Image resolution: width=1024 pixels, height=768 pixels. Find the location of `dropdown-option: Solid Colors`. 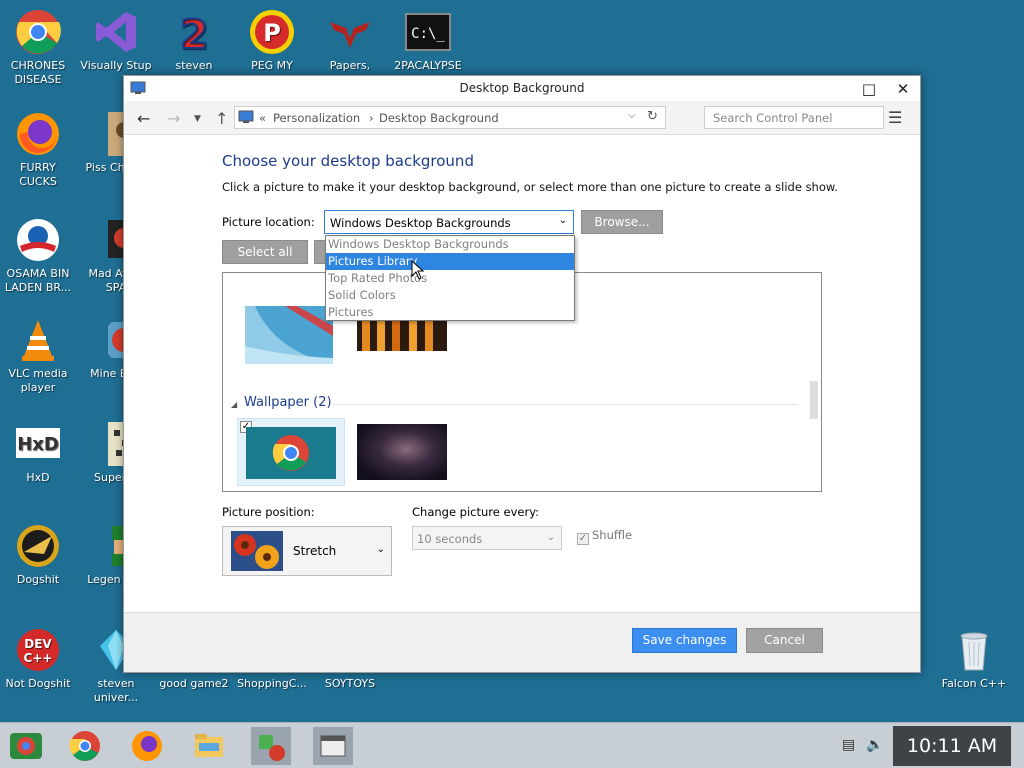

dropdown-option: Solid Colors is located at coordinates (450, 295).